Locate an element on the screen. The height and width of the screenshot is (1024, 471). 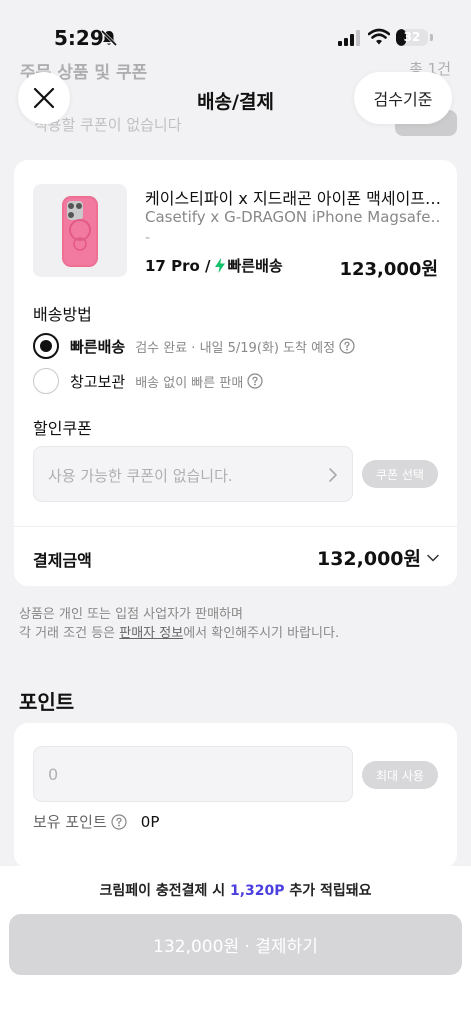
wifi-icon is located at coordinates (379, 36).